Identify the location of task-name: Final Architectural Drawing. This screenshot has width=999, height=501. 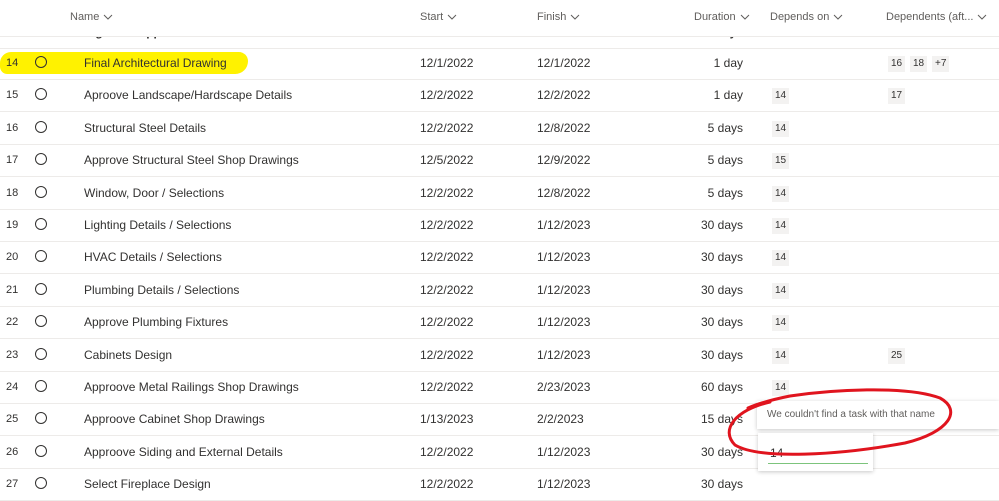
(155, 63).